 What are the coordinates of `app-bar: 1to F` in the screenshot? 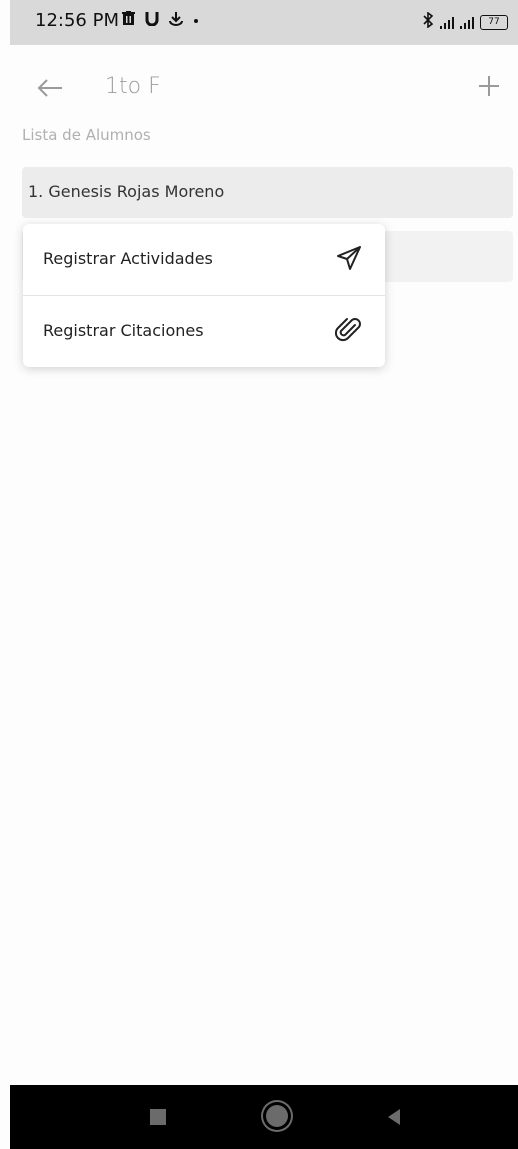 It's located at (259, 87).